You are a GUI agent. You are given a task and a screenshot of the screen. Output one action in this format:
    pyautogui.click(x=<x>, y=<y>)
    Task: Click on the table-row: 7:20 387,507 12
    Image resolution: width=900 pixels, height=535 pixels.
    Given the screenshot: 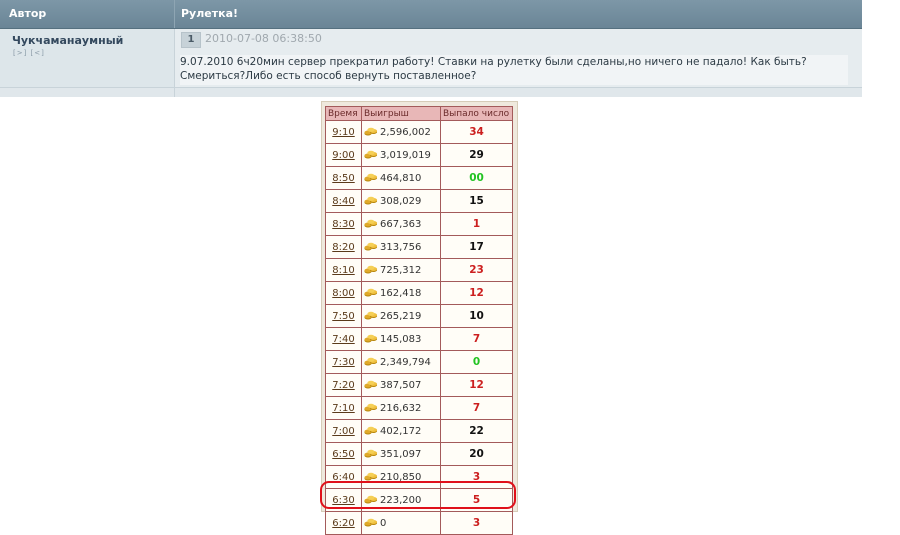 What is the action you would take?
    pyautogui.click(x=419, y=385)
    